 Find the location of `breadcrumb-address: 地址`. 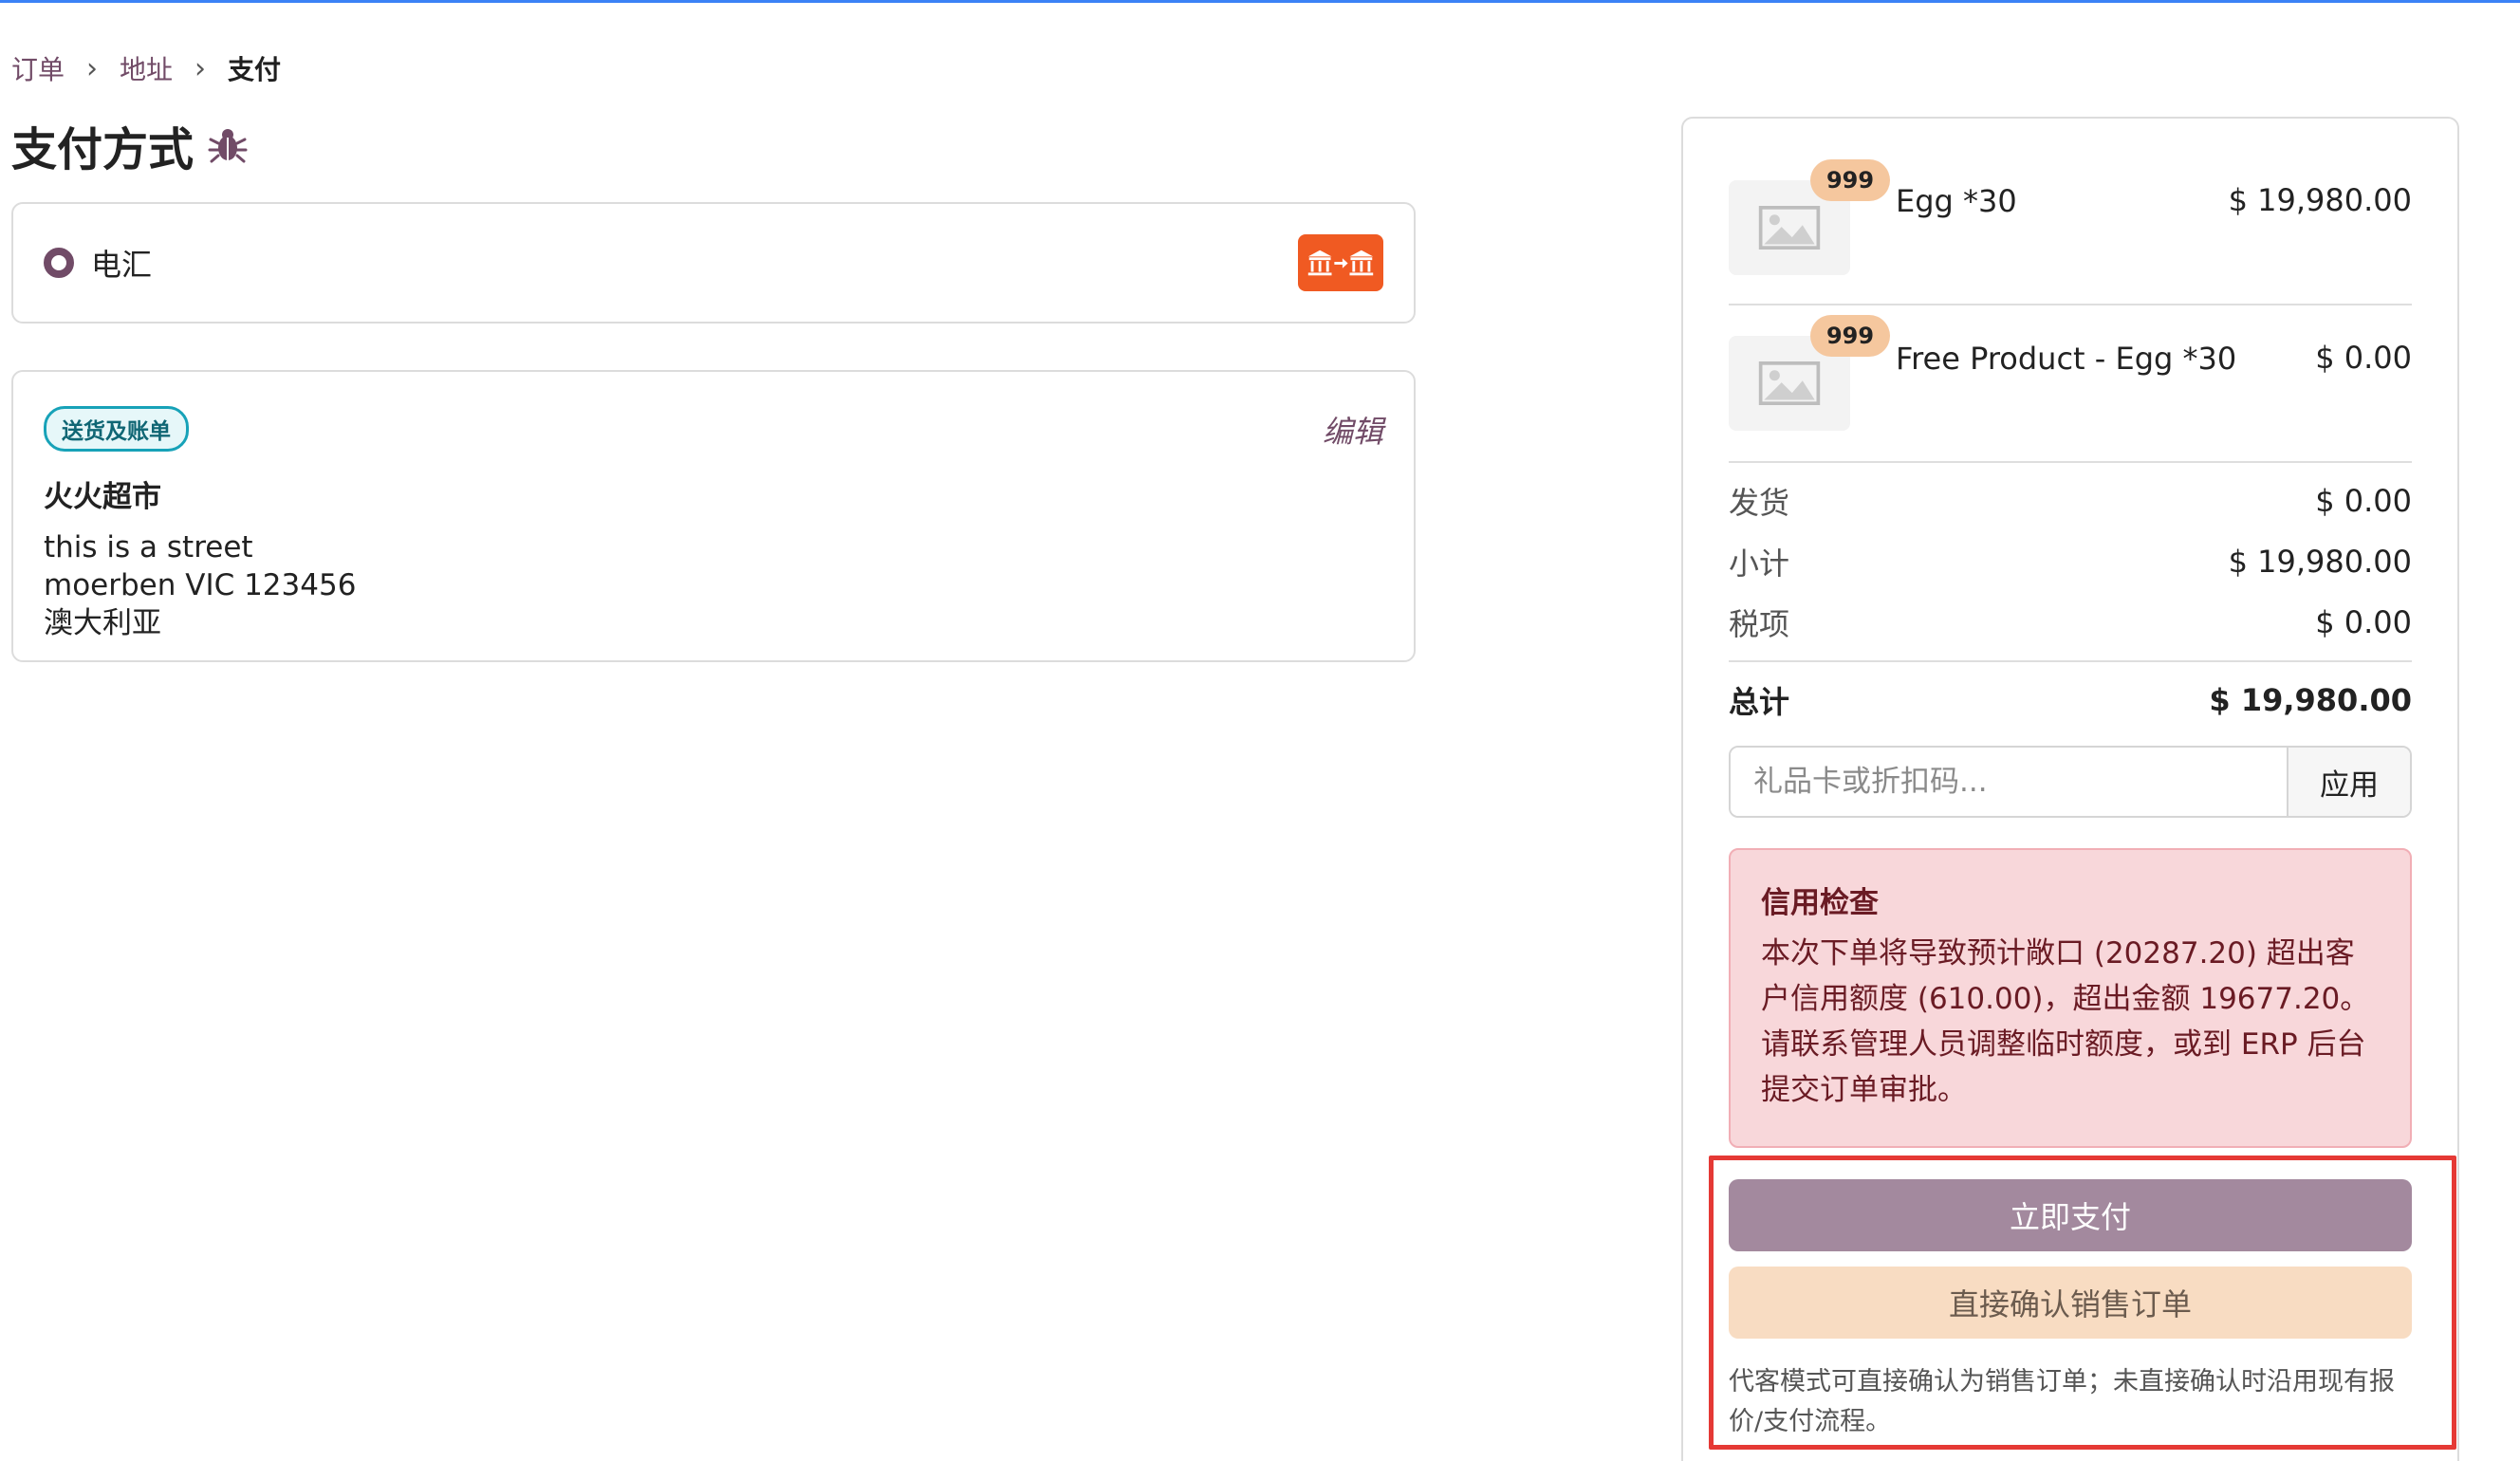

breadcrumb-address: 地址 is located at coordinates (146, 68).